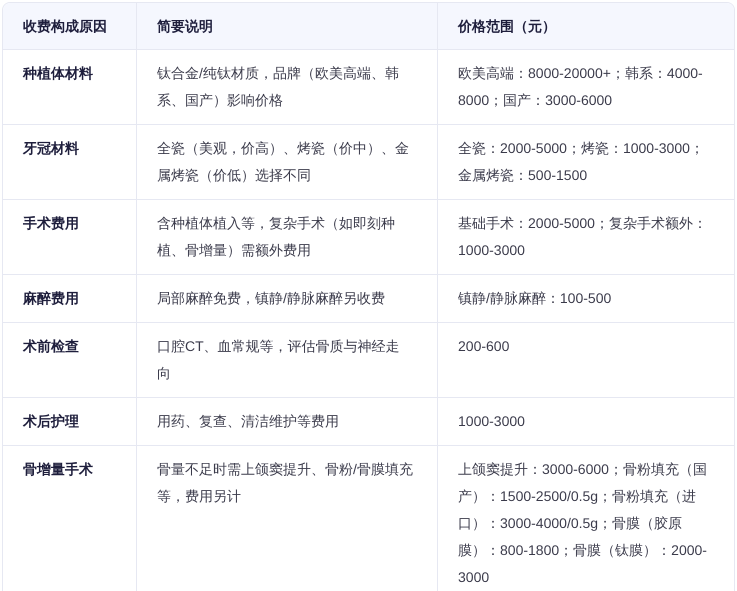  Describe the element at coordinates (271, 298) in the screenshot. I see `table-cell-text: 局部麻醉免费，镇静/静脉麻醉另收费` at that location.